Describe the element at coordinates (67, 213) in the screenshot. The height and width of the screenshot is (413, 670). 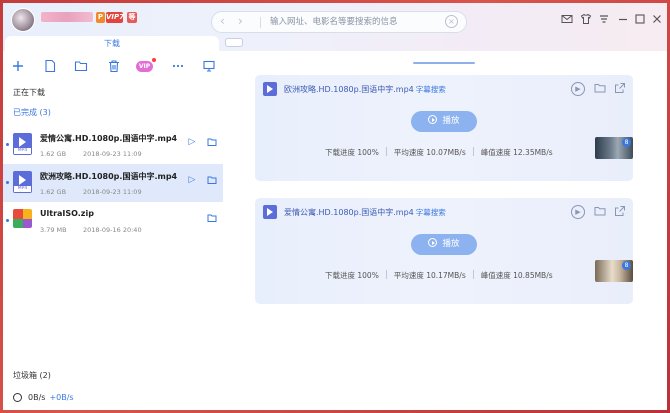
I see `file-name: UltraISO.zip` at that location.